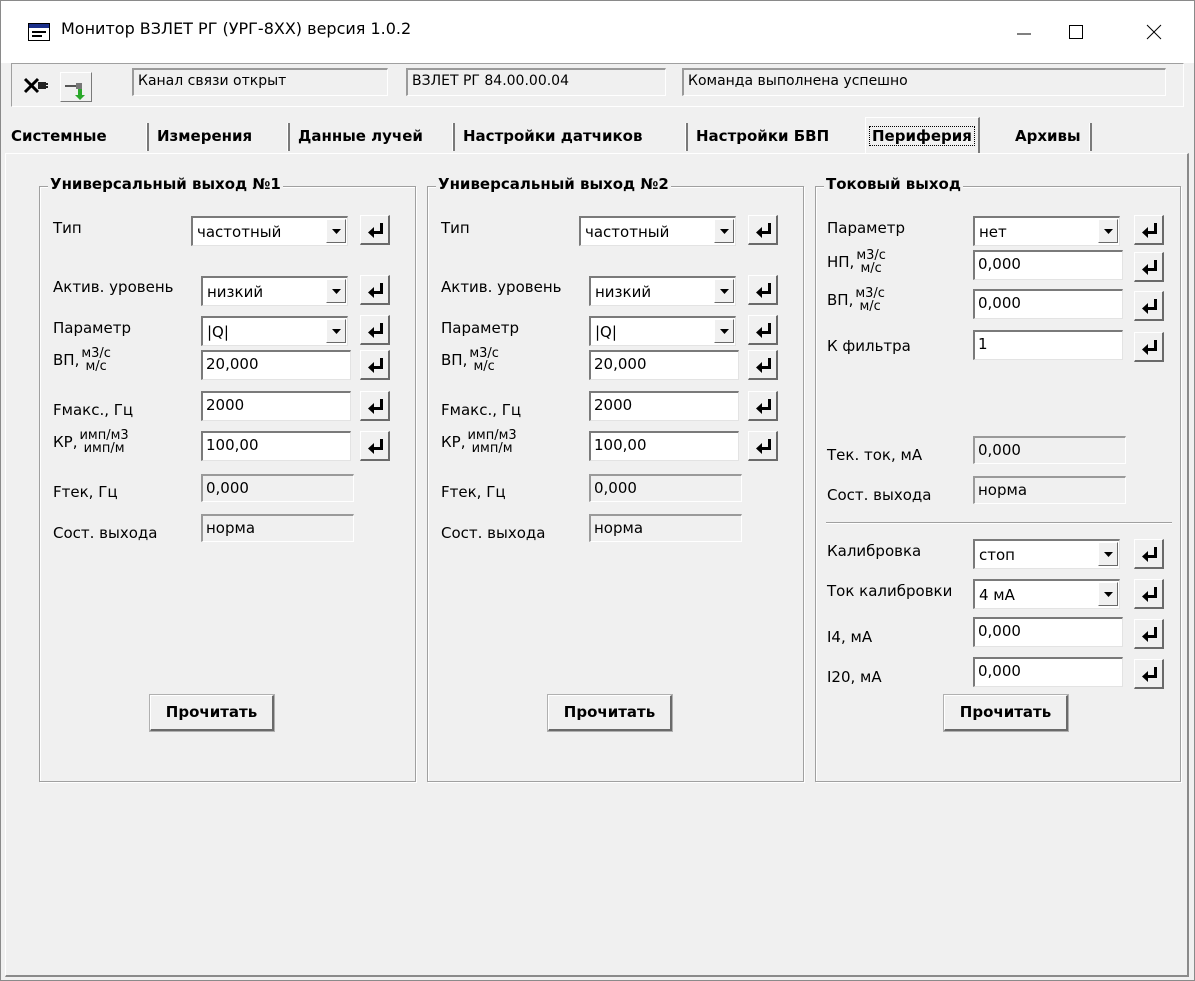  Describe the element at coordinates (1149, 674) in the screenshot. I see `apply-i20-button` at that location.